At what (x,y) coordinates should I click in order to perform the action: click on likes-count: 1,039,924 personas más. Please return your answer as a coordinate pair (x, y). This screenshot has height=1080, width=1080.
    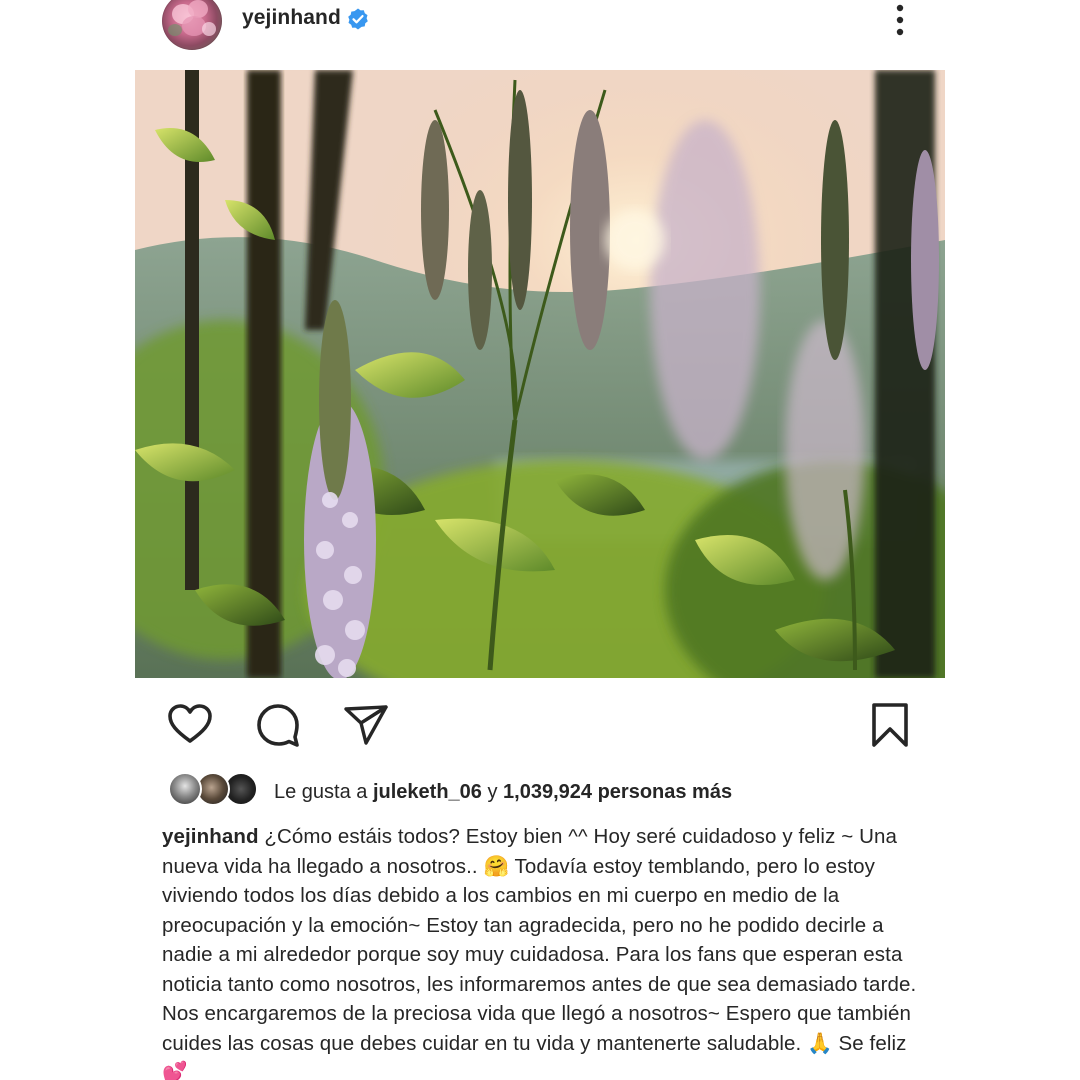
    Looking at the image, I should click on (617, 792).